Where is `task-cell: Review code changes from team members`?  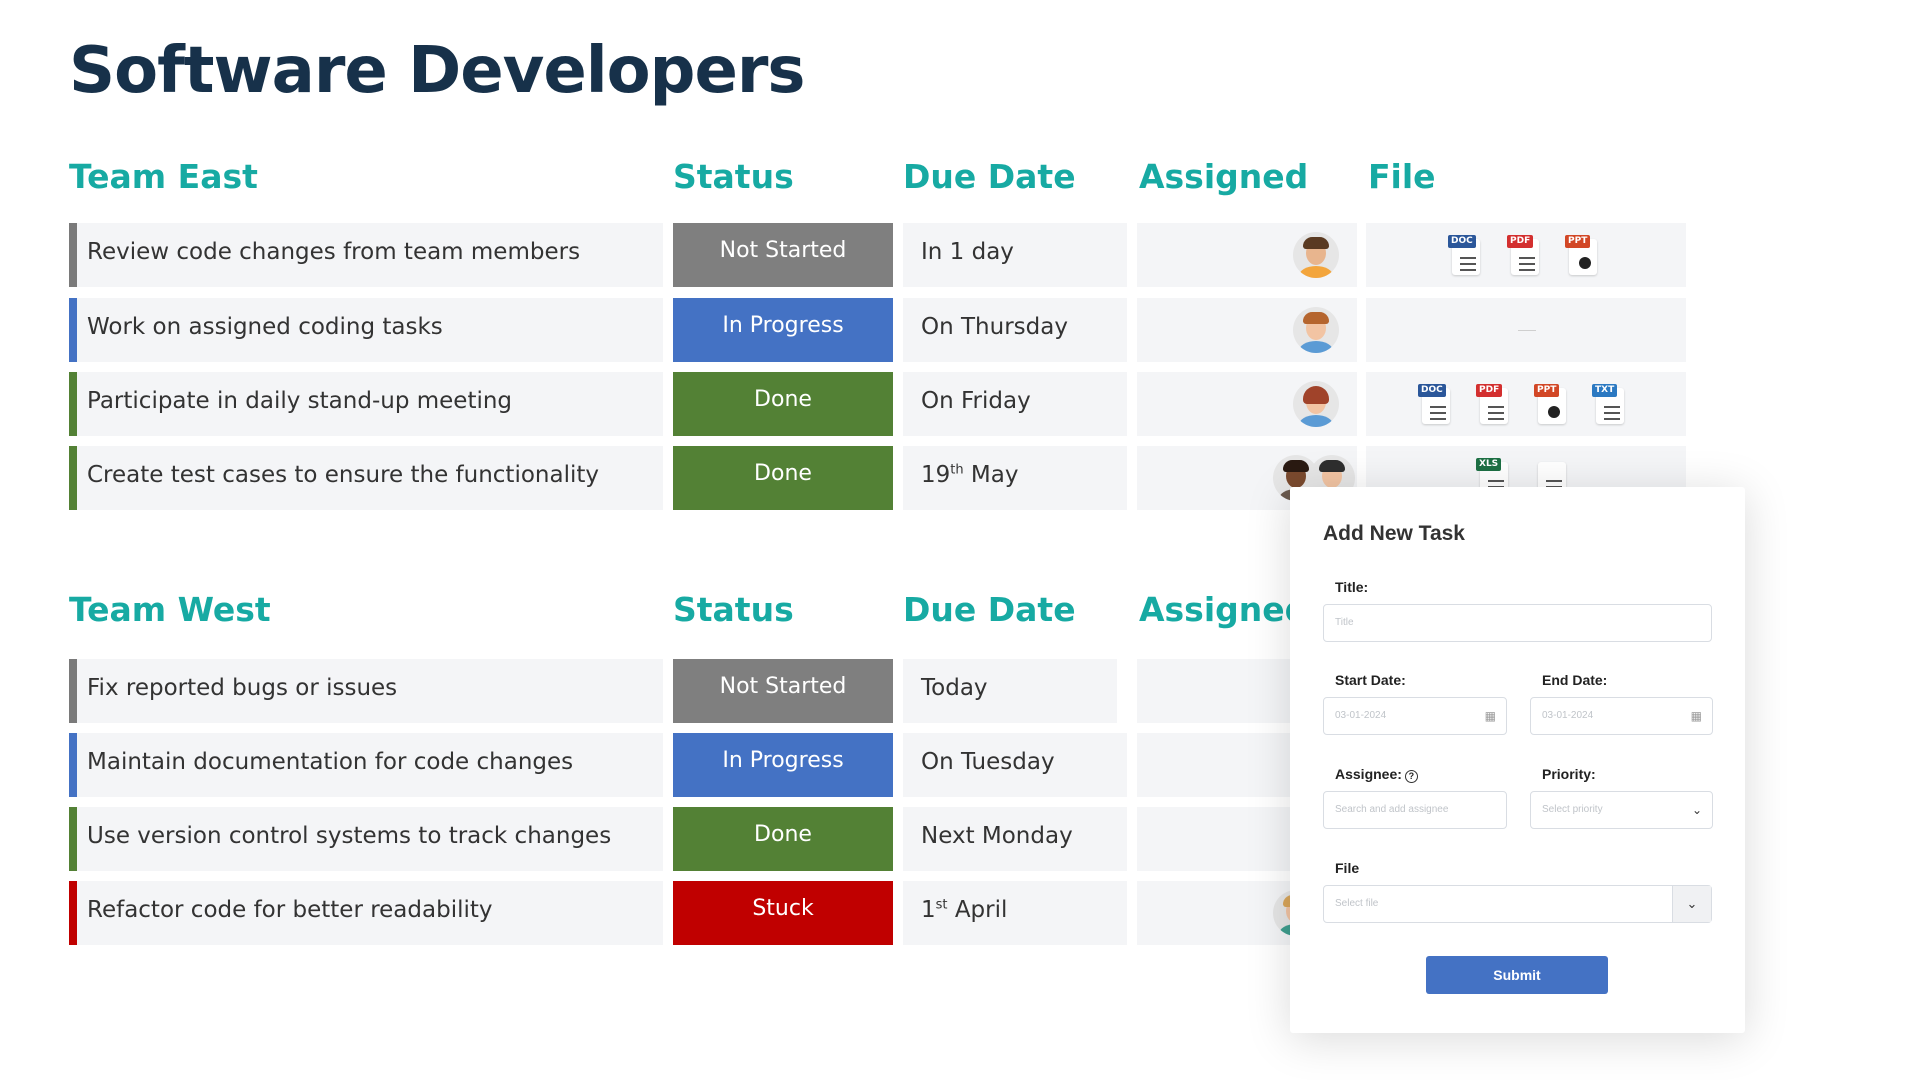
task-cell: Review code changes from team members is located at coordinates (366, 255).